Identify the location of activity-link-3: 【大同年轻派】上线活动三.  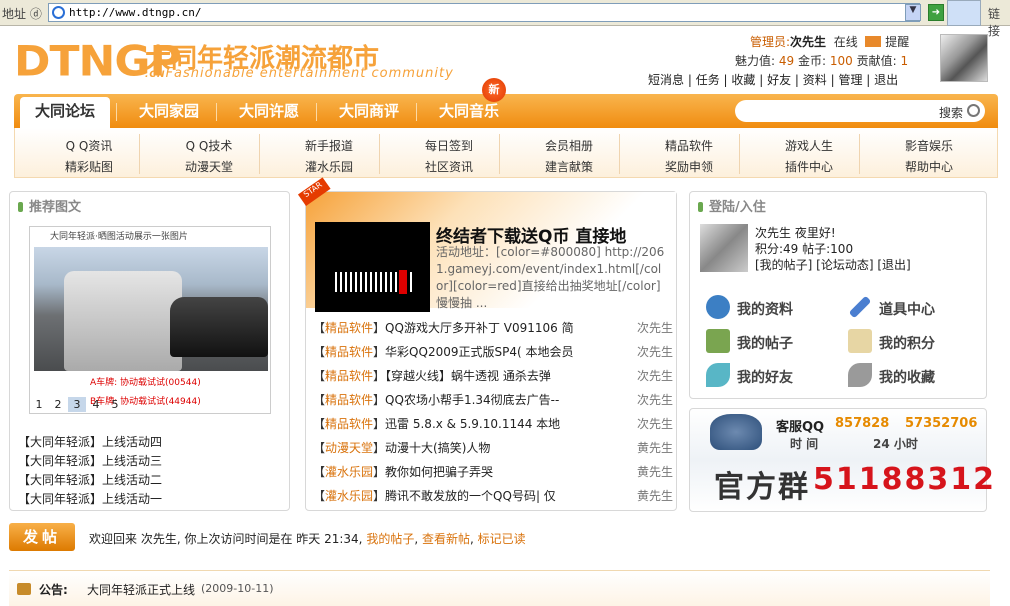
(90, 460).